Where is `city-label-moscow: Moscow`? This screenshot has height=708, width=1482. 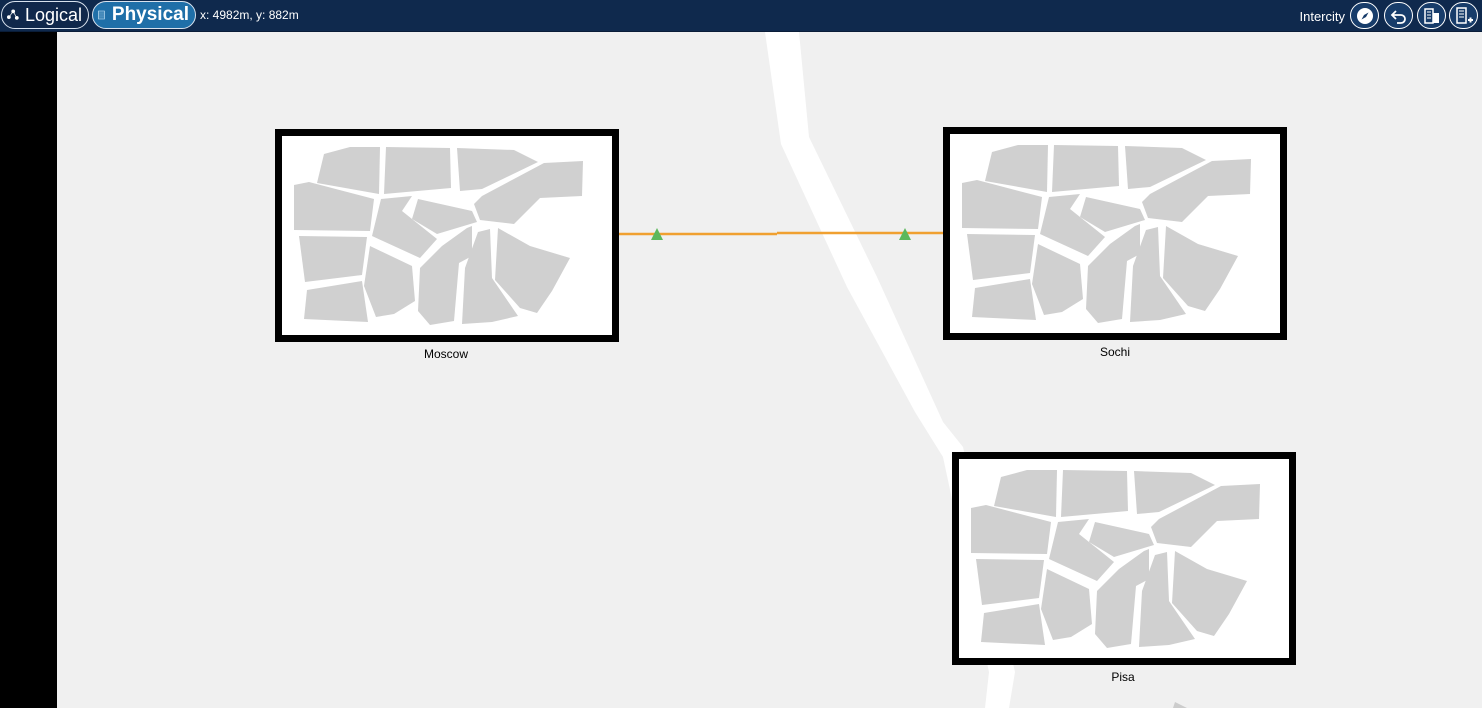
city-label-moscow: Moscow is located at coordinates (445, 354).